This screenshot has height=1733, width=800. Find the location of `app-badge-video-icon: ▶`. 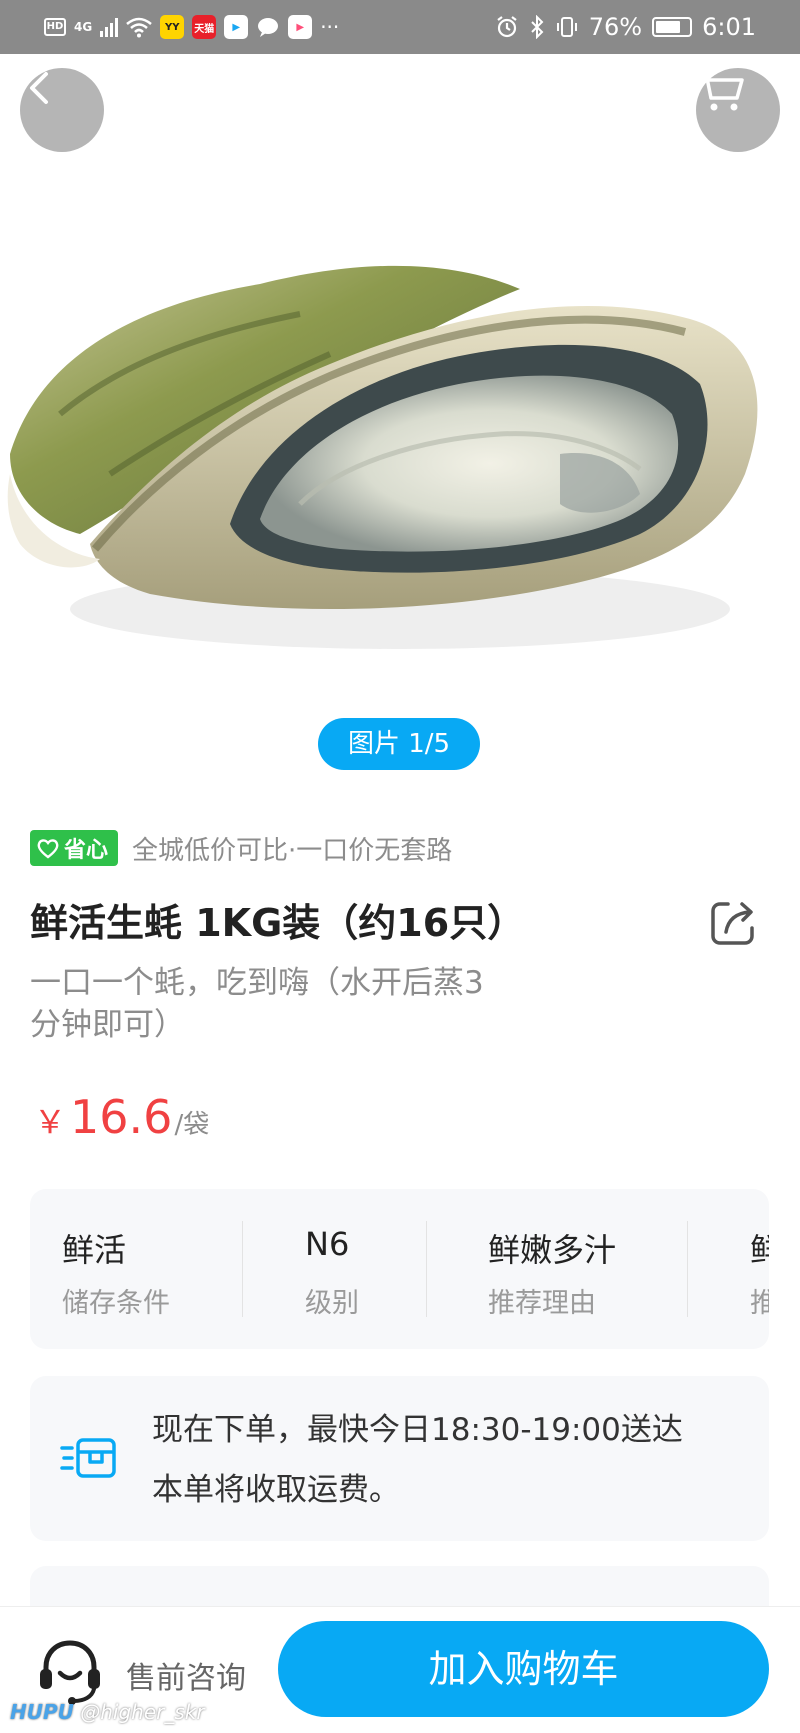

app-badge-video-icon: ▶ is located at coordinates (300, 27).